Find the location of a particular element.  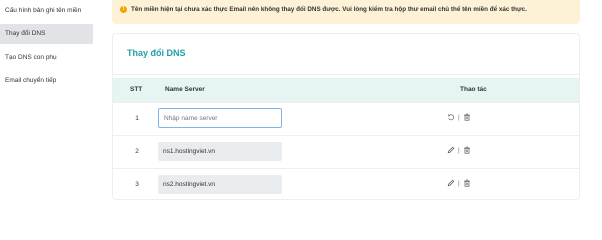

table-row: 2 ns1.hostingviet.vn | is located at coordinates (346, 152).